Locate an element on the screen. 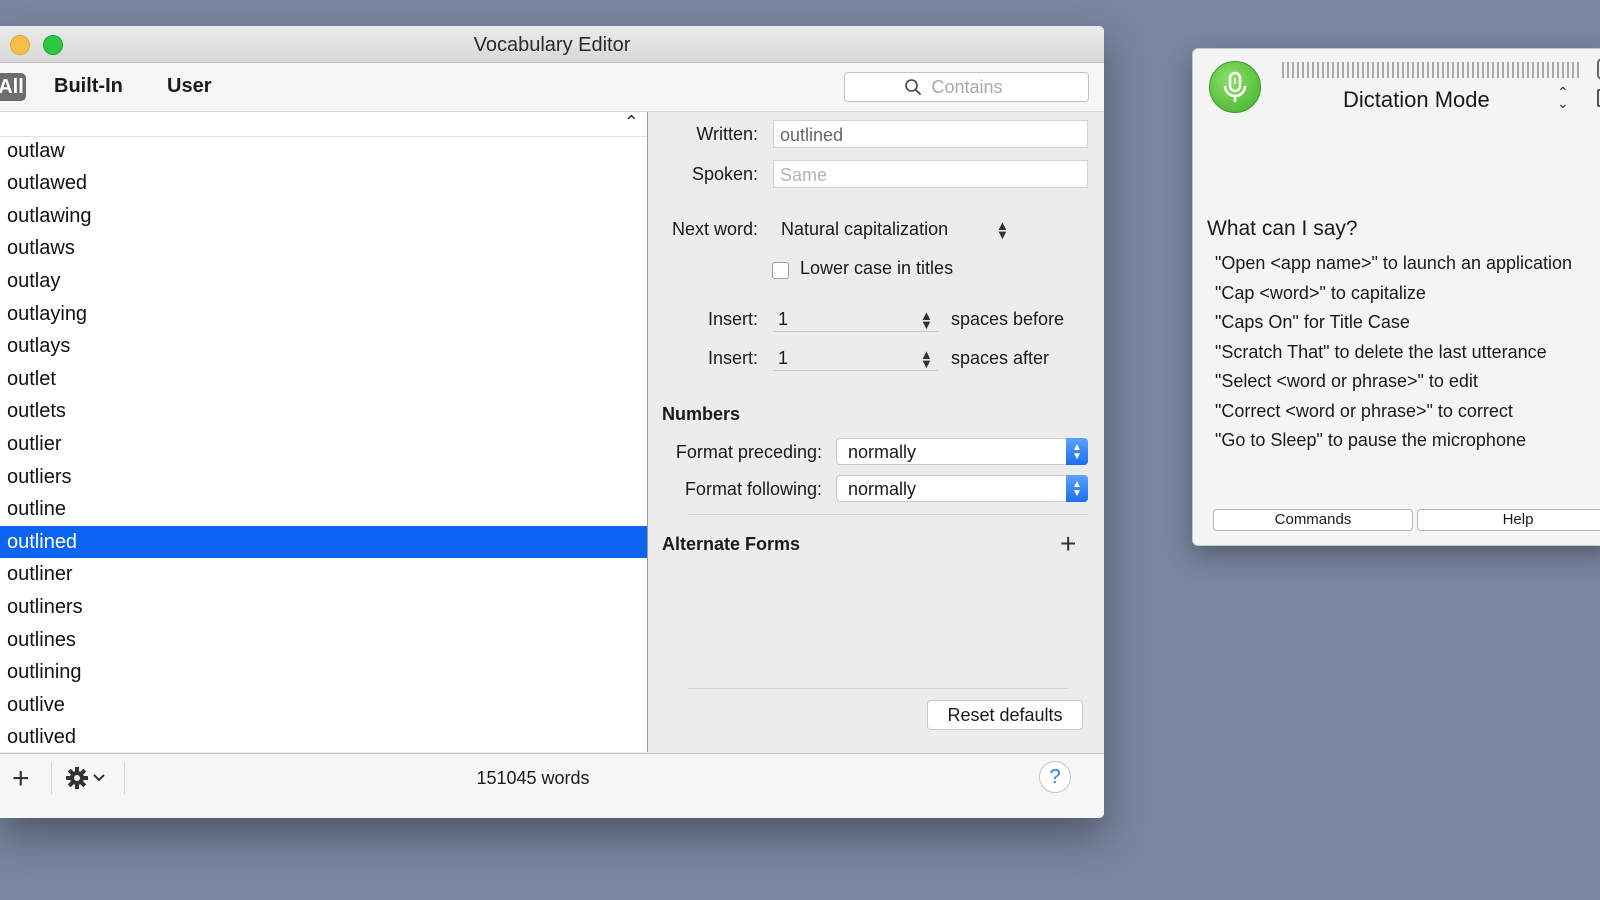 Image resolution: width=1600 pixels, height=900 pixels. add-alternate-form-icon: + is located at coordinates (1068, 544).